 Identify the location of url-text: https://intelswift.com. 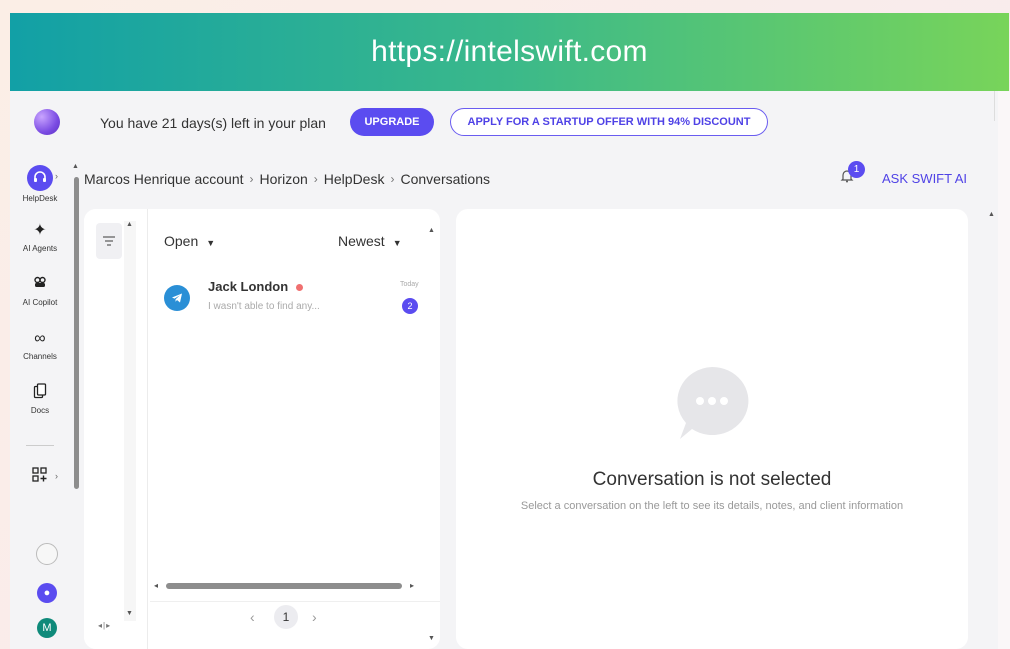
(509, 51).